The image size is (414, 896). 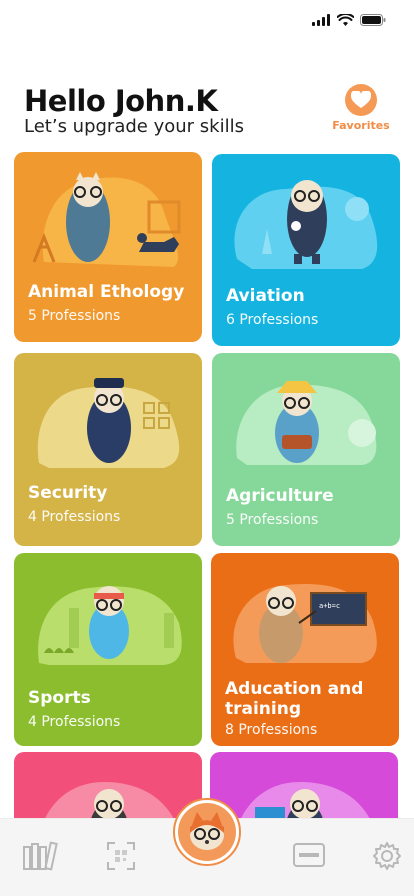 I want to click on home-mascot-icon, so click(x=207, y=832).